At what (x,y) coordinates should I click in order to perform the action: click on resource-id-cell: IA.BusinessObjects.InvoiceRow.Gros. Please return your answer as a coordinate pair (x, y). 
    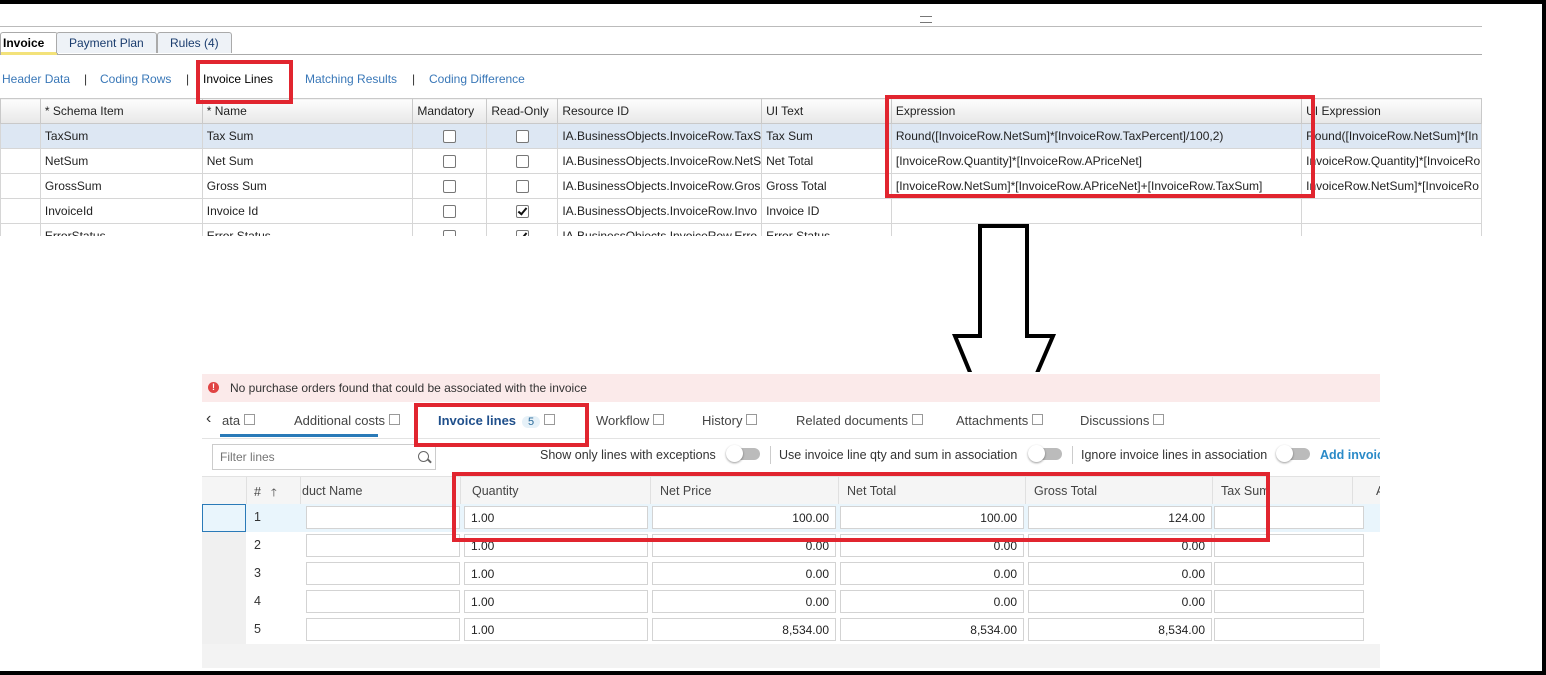
    Looking at the image, I should click on (660, 186).